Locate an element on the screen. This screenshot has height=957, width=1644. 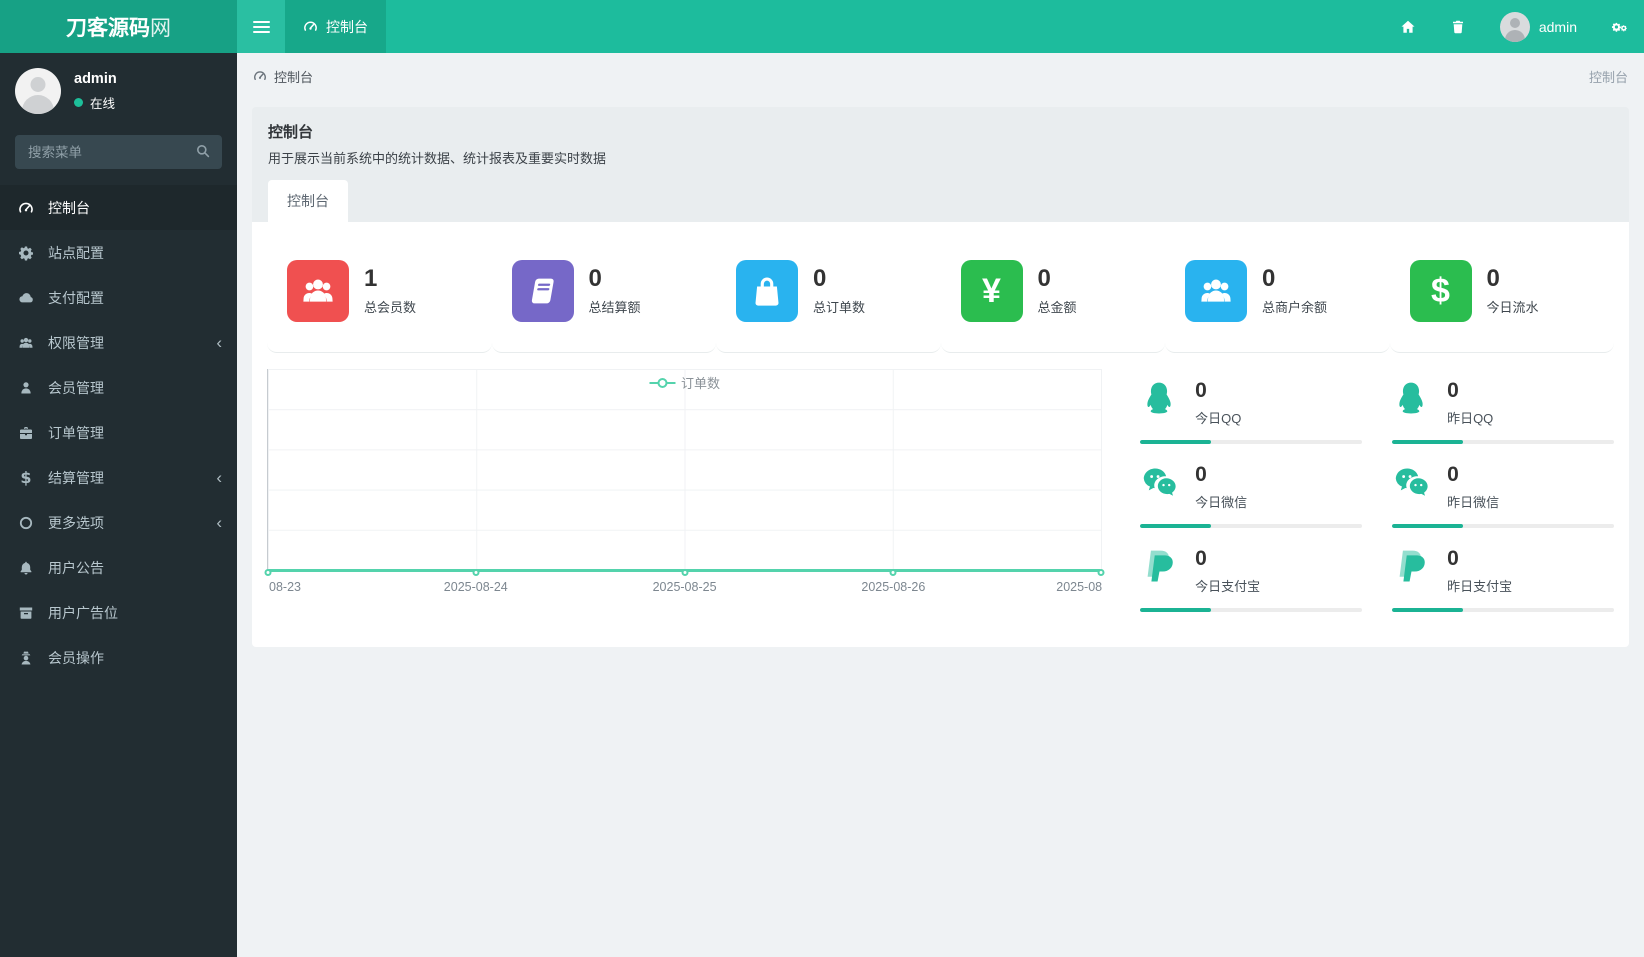
stat-total-settlement: 0 总结算额 is located at coordinates (603, 294).